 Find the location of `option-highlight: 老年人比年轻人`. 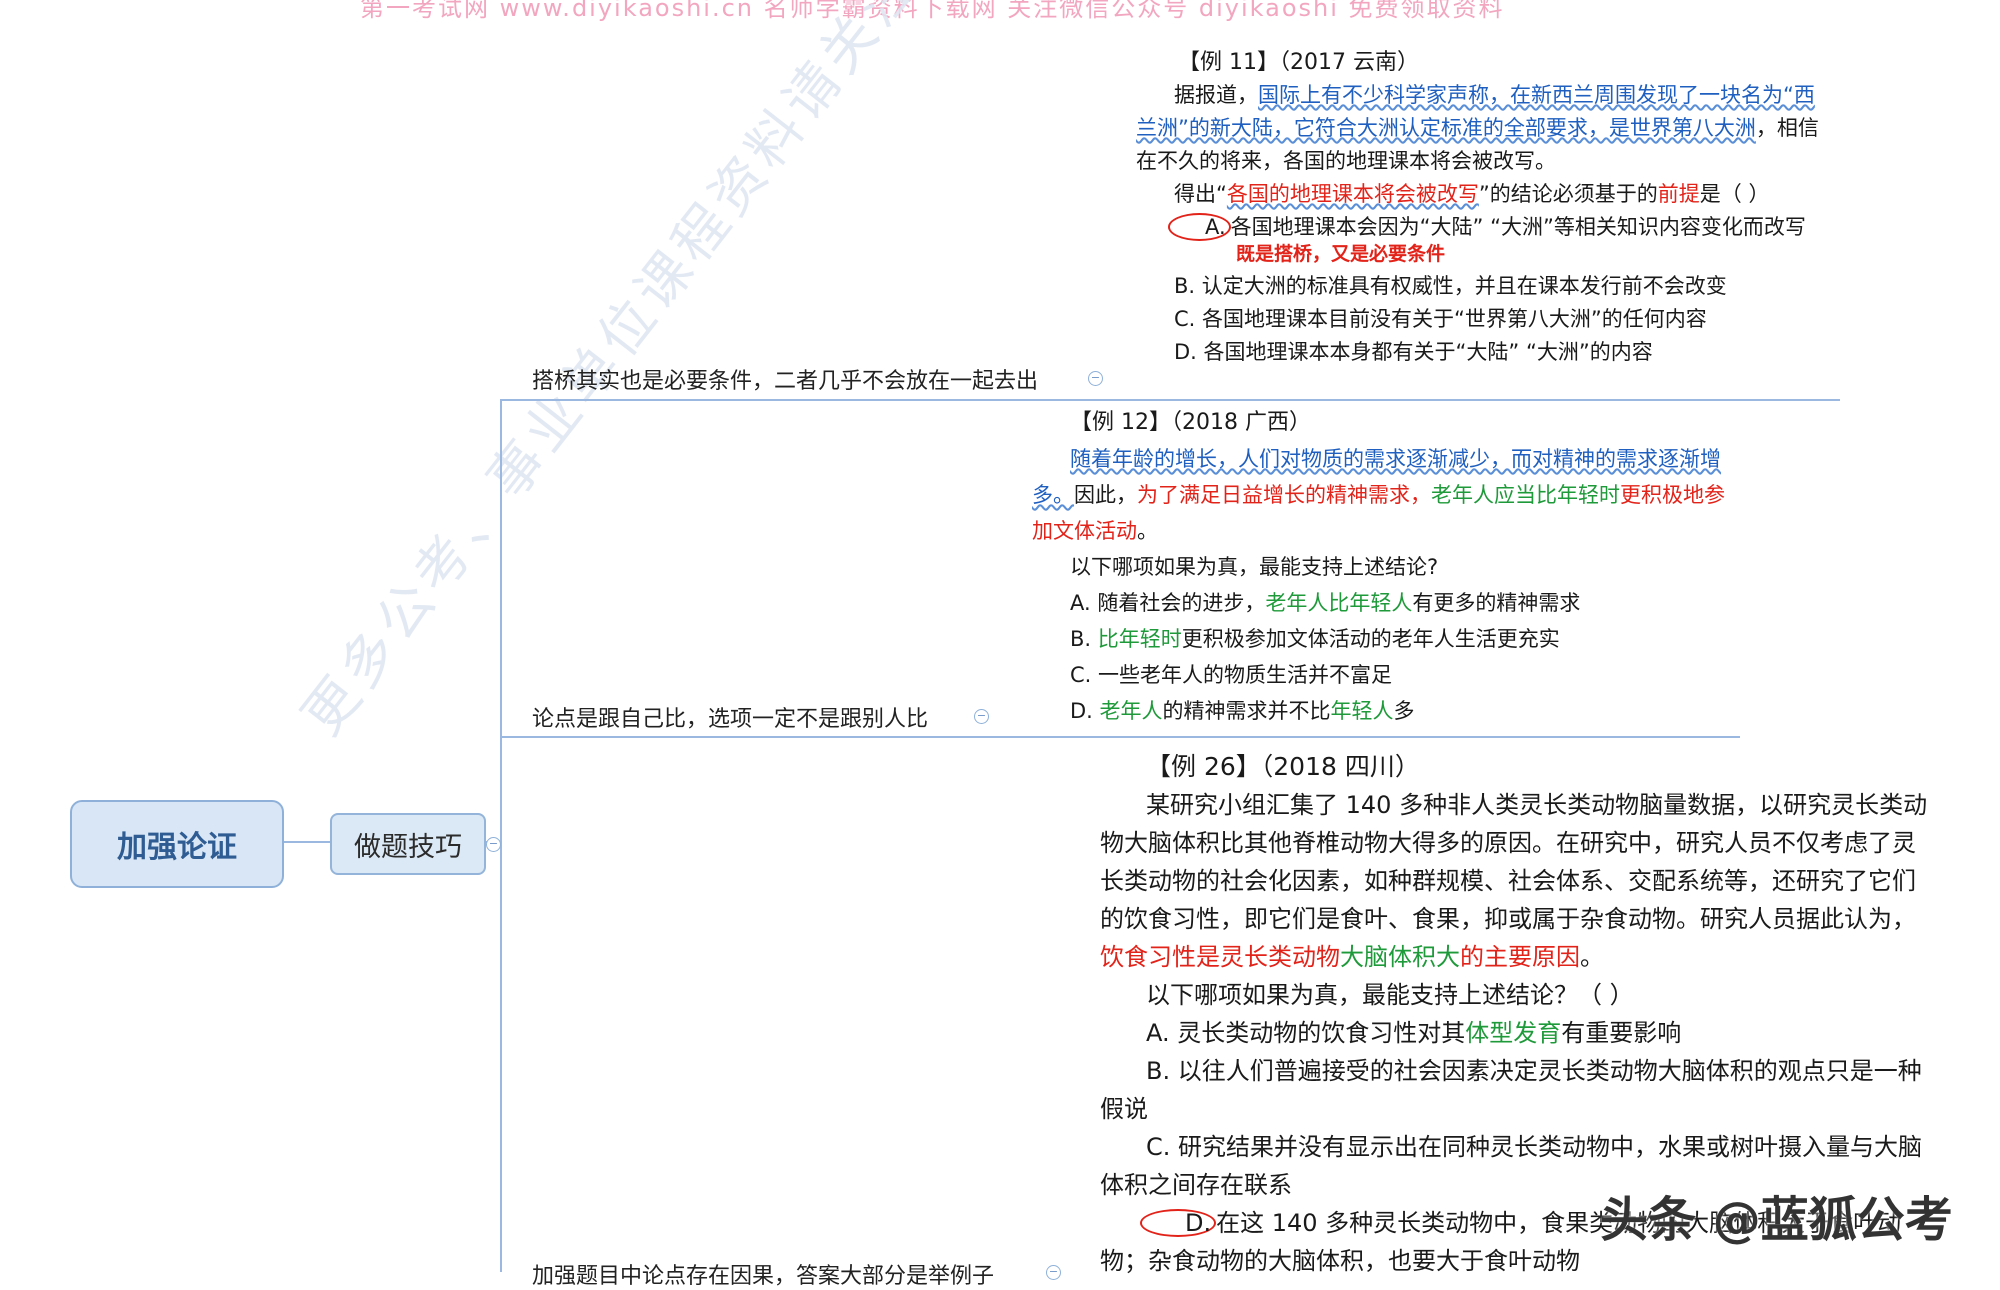

option-highlight: 老年人比年轻人 is located at coordinates (1339, 603).